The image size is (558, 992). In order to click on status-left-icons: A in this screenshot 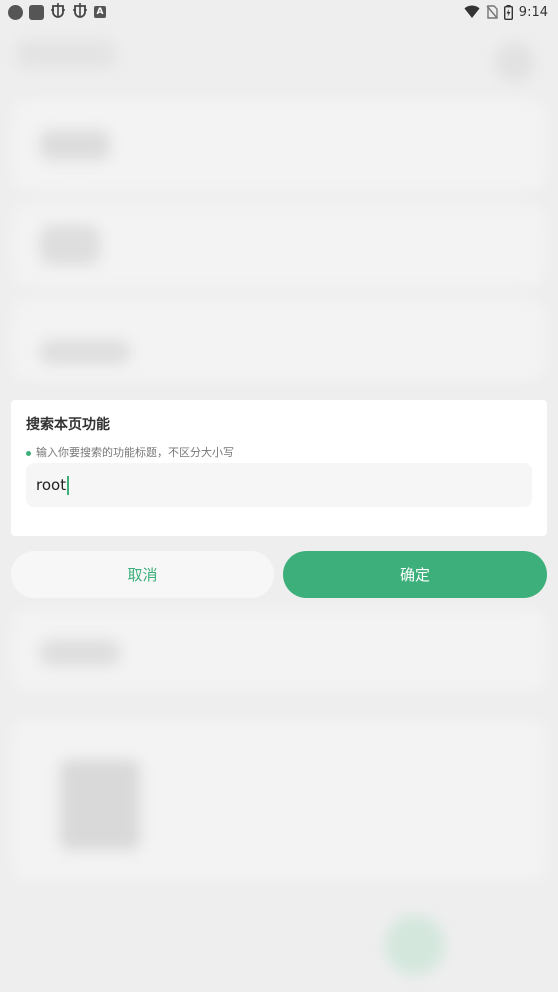, I will do `click(57, 12)`.